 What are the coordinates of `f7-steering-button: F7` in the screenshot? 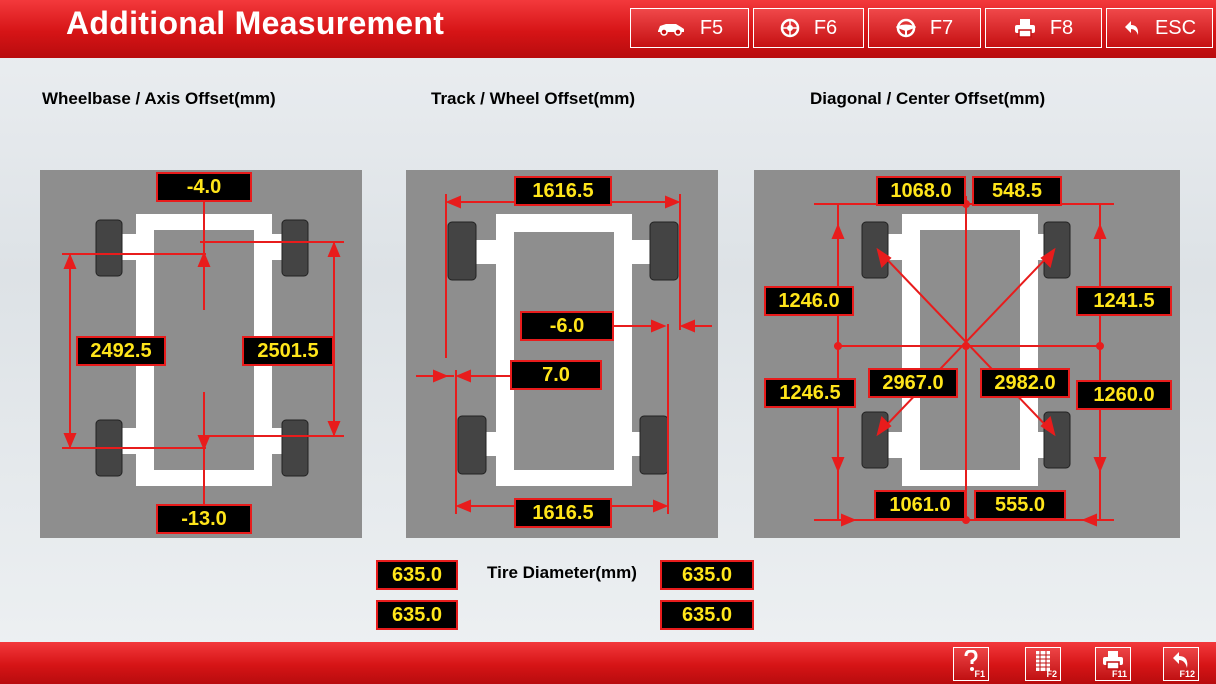 It's located at (924, 28).